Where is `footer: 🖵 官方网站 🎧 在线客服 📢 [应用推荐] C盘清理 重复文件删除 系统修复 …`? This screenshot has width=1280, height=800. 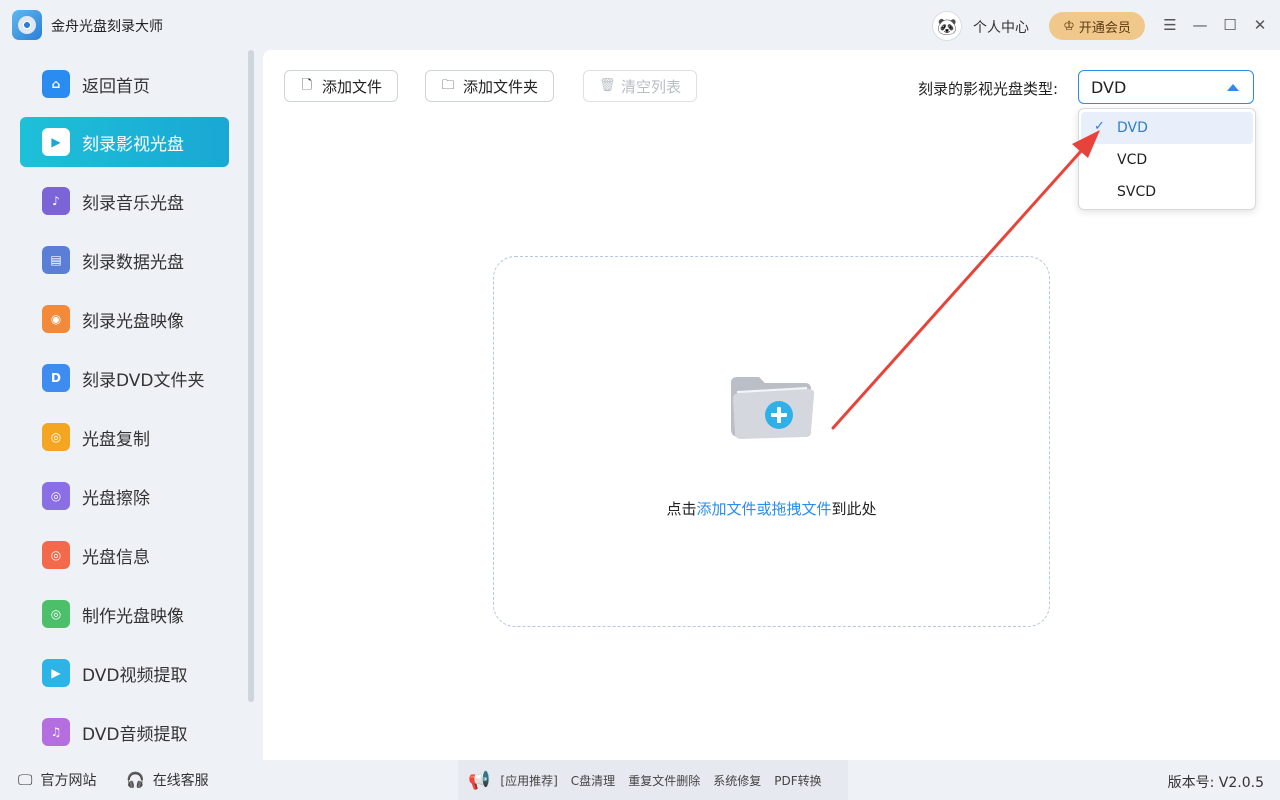 footer: 🖵 官方网站 🎧 在线客服 📢 [应用推荐] C盘清理 重复文件删除 系统修复 … is located at coordinates (640, 780).